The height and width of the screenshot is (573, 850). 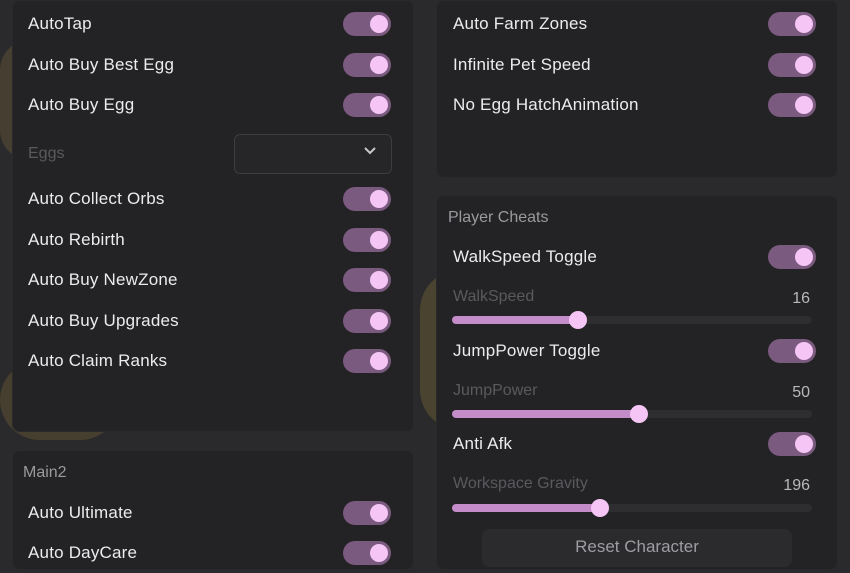 What do you see at coordinates (483, 443) in the screenshot?
I see `anti-afk-label: Anti Afk` at bounding box center [483, 443].